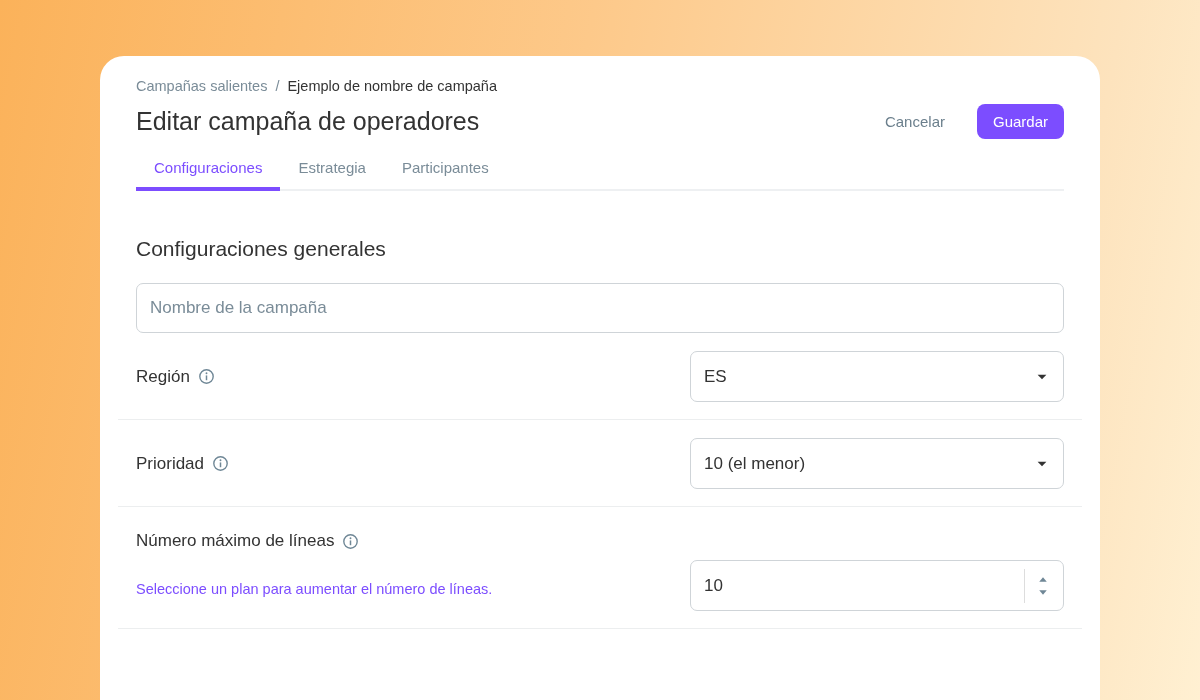 The height and width of the screenshot is (700, 1200). What do you see at coordinates (308, 121) in the screenshot?
I see `page-title: Editar campaña de operadores` at bounding box center [308, 121].